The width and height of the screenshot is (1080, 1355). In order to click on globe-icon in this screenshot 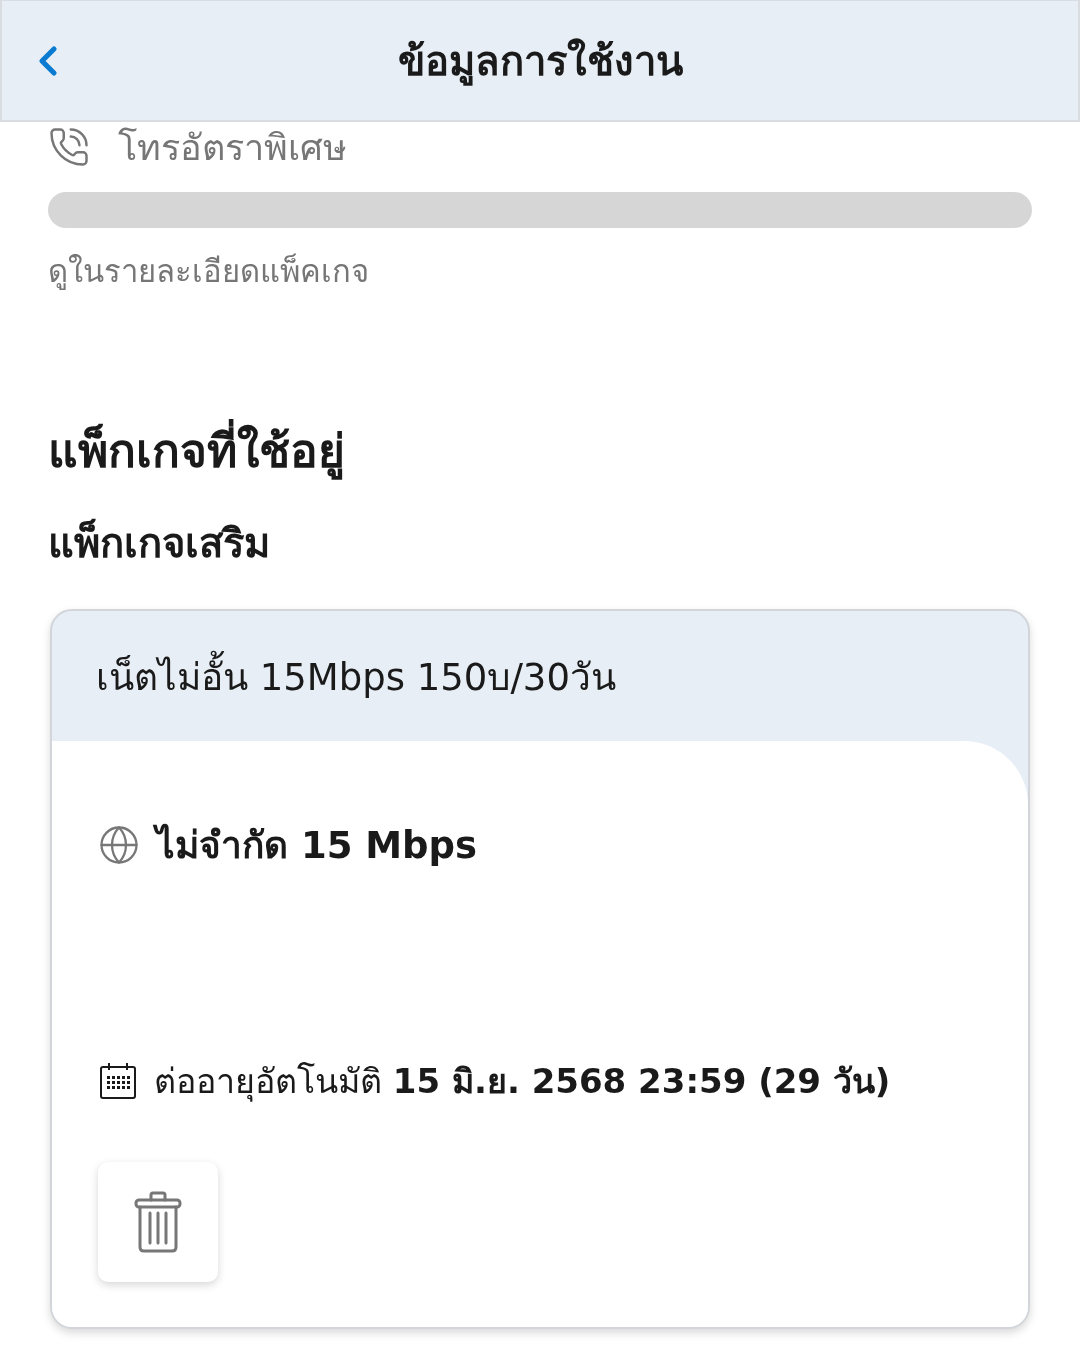, I will do `click(119, 844)`.